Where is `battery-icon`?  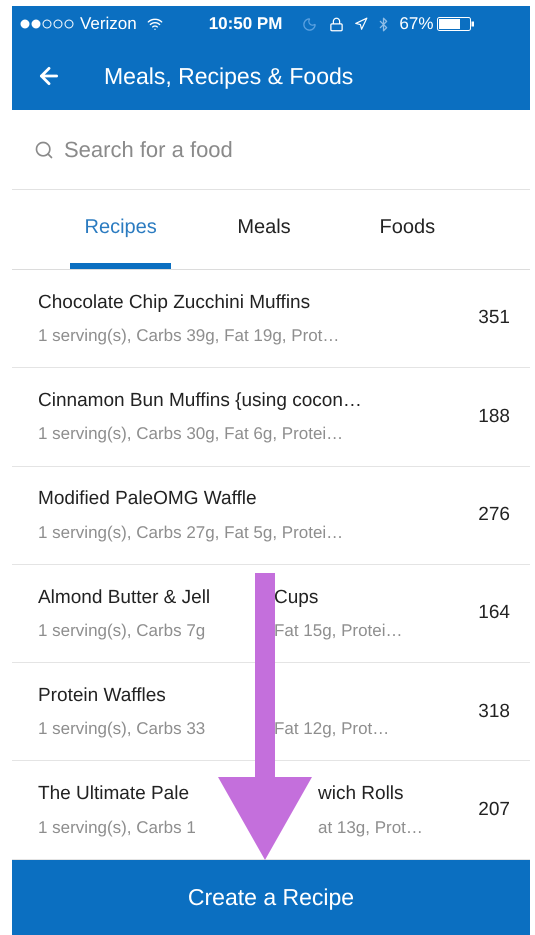 battery-icon is located at coordinates (456, 24).